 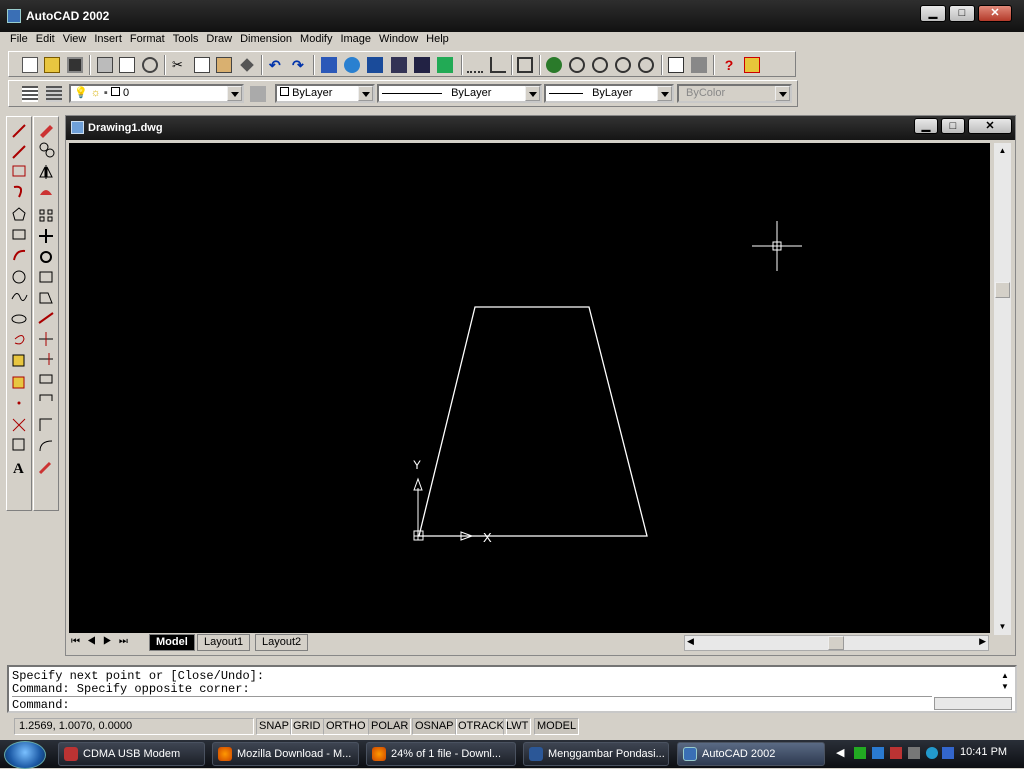 I want to click on command-hscroll, so click(x=973, y=703).